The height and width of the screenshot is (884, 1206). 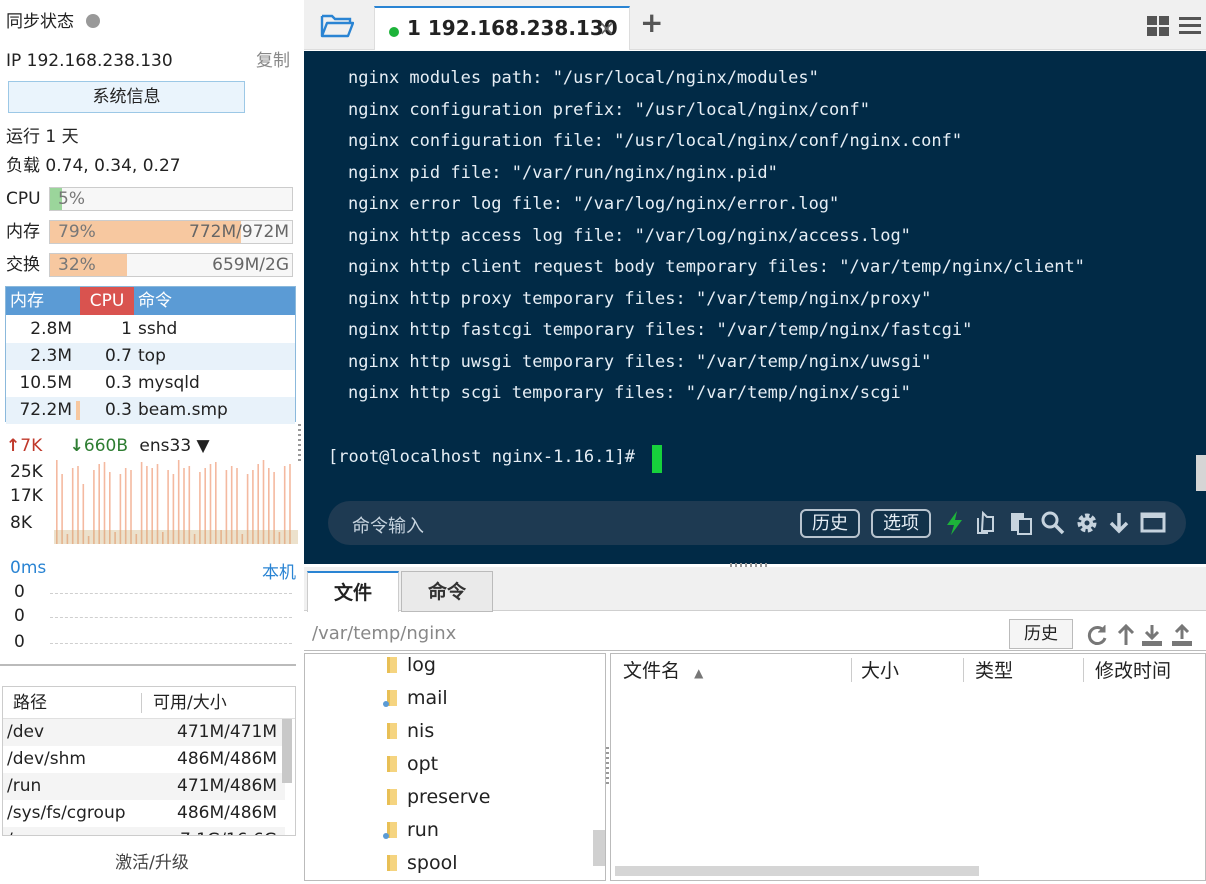 I want to click on disk-path: /dev/shm, so click(x=46, y=759).